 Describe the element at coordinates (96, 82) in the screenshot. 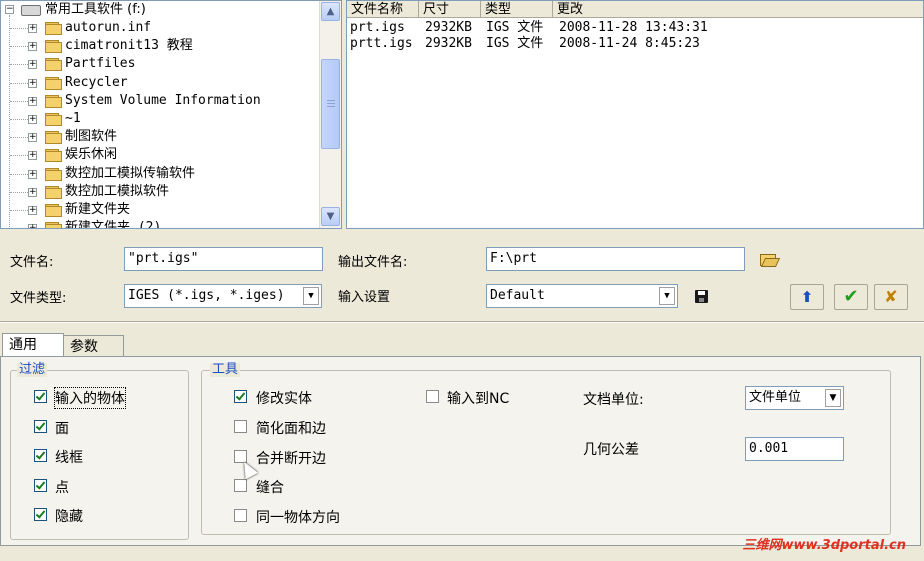

I see `tree-item-label: Recycler` at that location.